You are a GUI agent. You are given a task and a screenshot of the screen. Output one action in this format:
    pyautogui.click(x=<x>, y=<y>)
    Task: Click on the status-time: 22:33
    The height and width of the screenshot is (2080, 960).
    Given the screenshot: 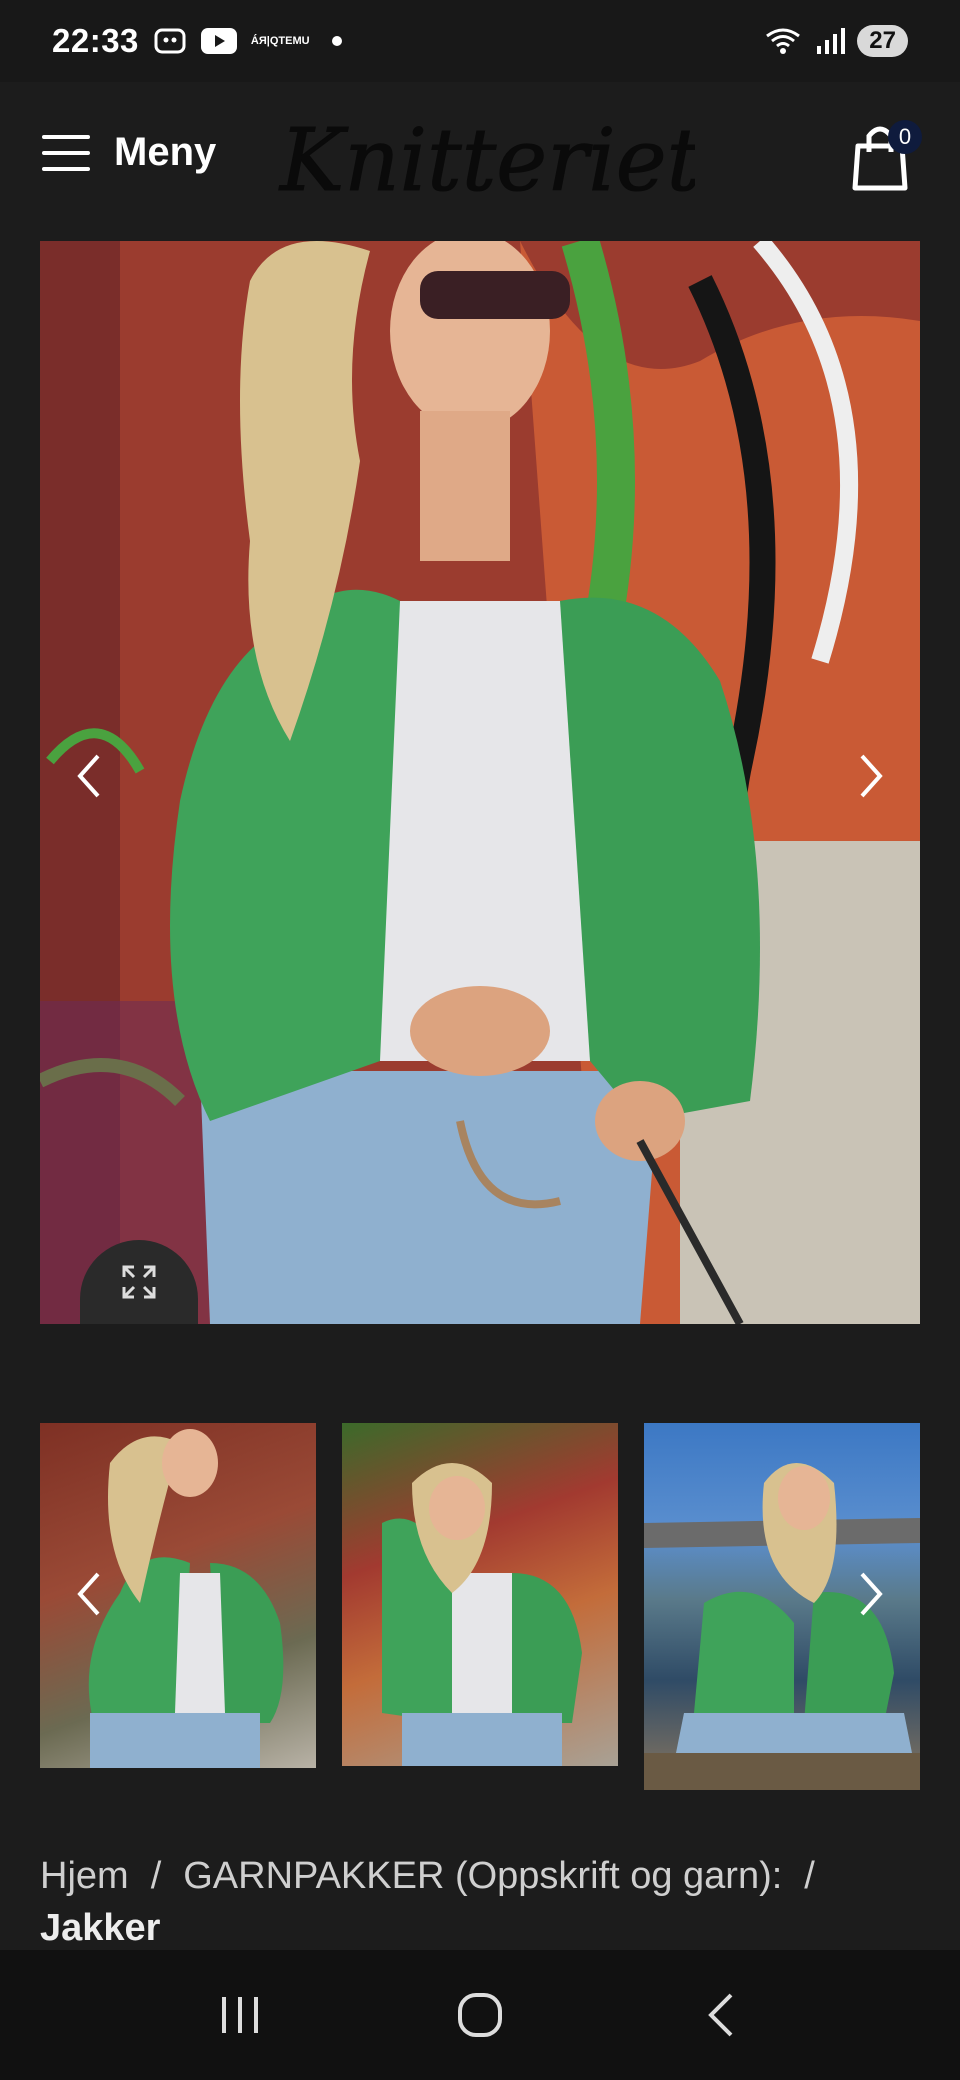 What is the action you would take?
    pyautogui.click(x=95, y=40)
    